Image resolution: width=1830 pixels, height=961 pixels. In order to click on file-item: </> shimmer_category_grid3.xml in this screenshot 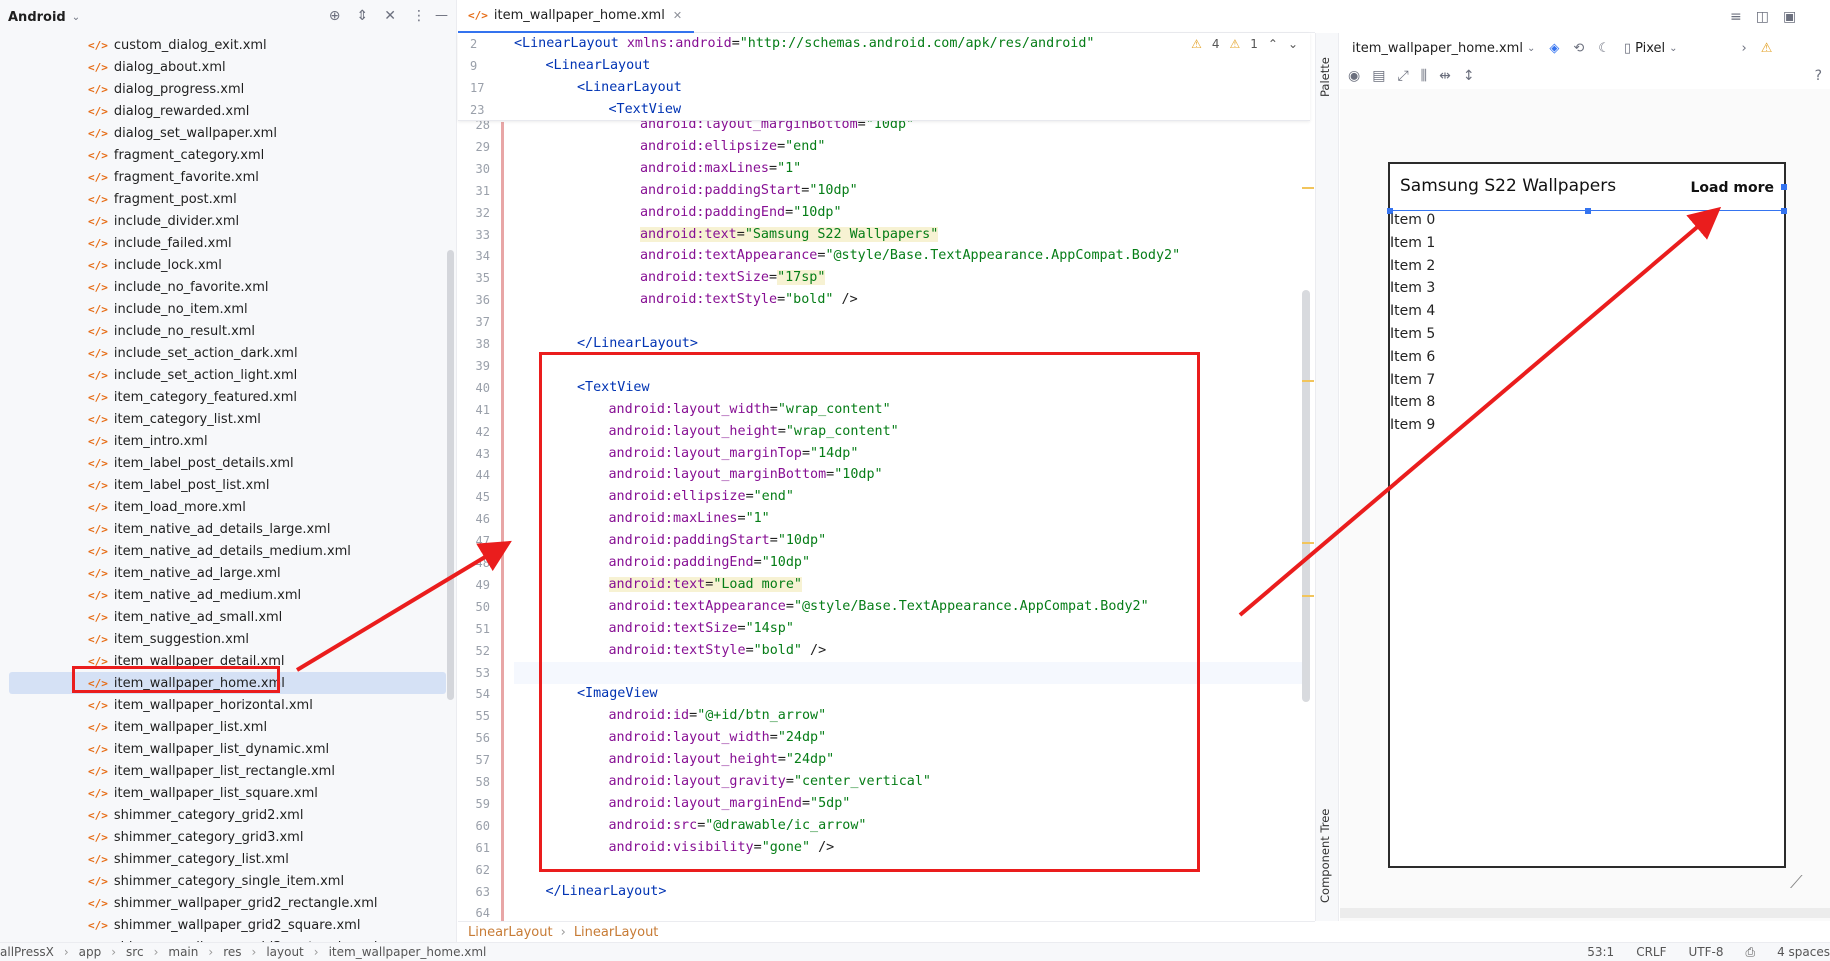, I will do `click(223, 837)`.